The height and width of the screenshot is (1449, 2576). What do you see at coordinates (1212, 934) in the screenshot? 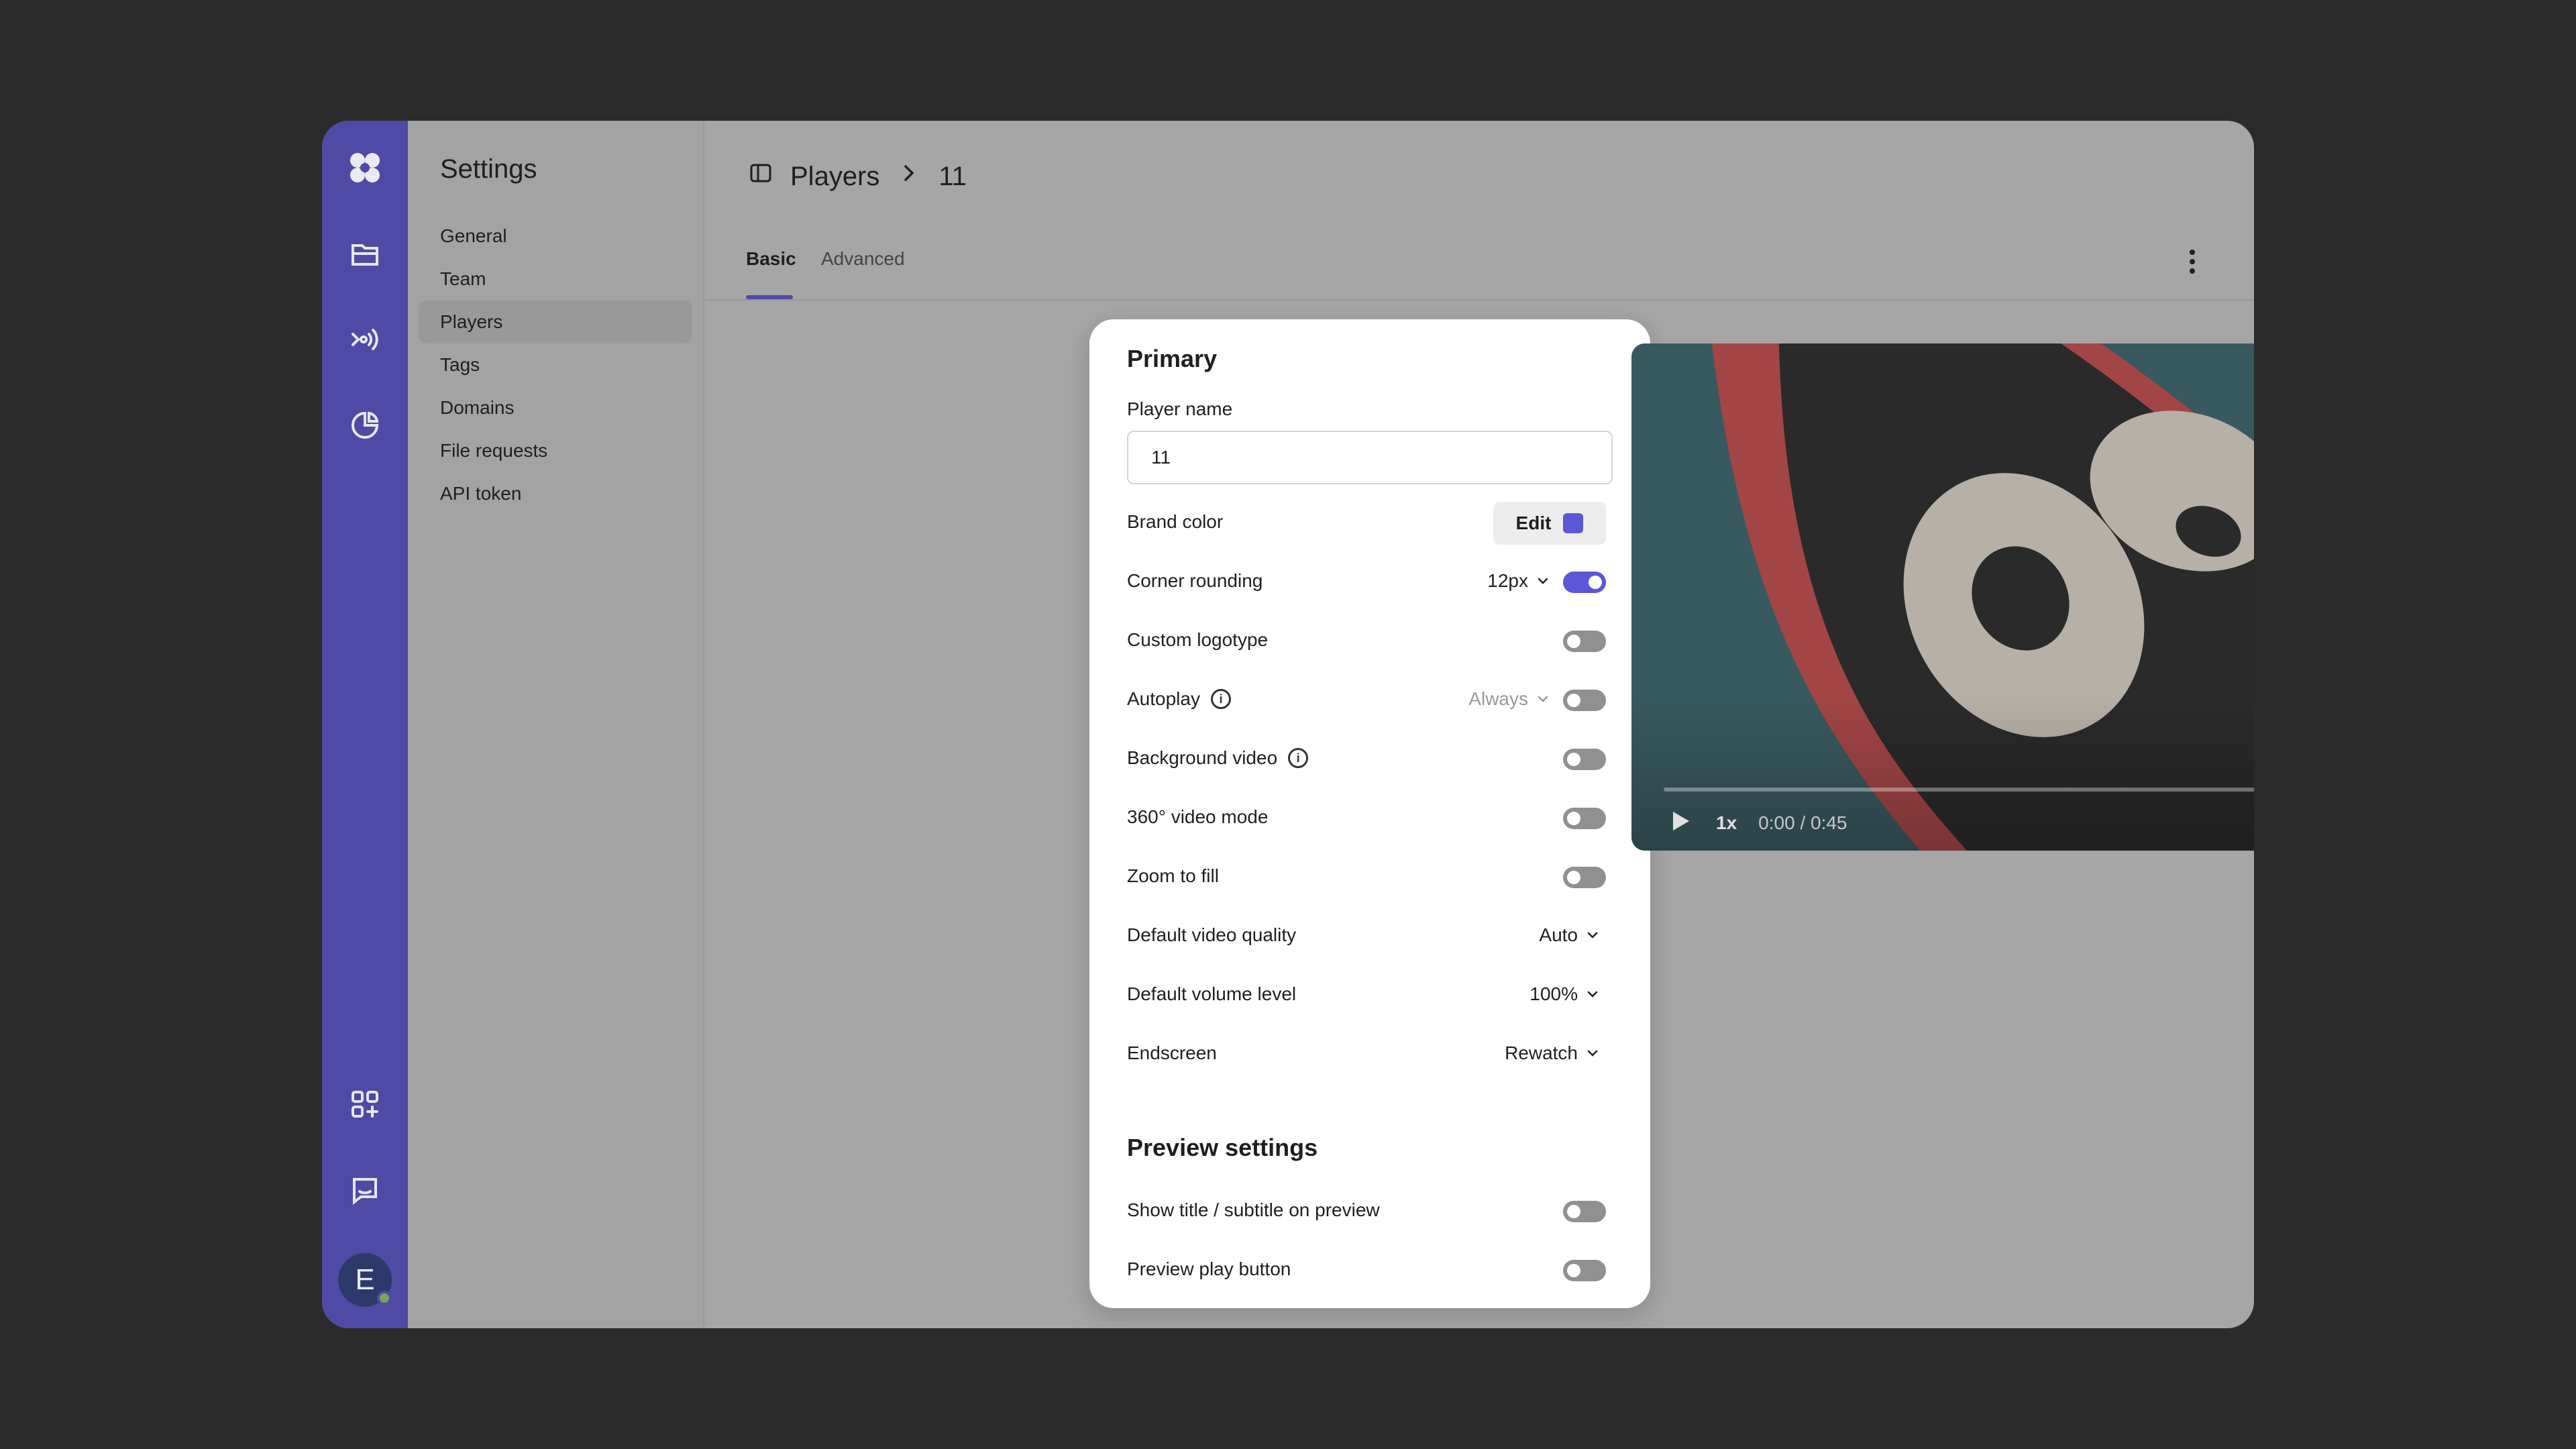
I see `default-quality-label: Default video quality` at bounding box center [1212, 934].